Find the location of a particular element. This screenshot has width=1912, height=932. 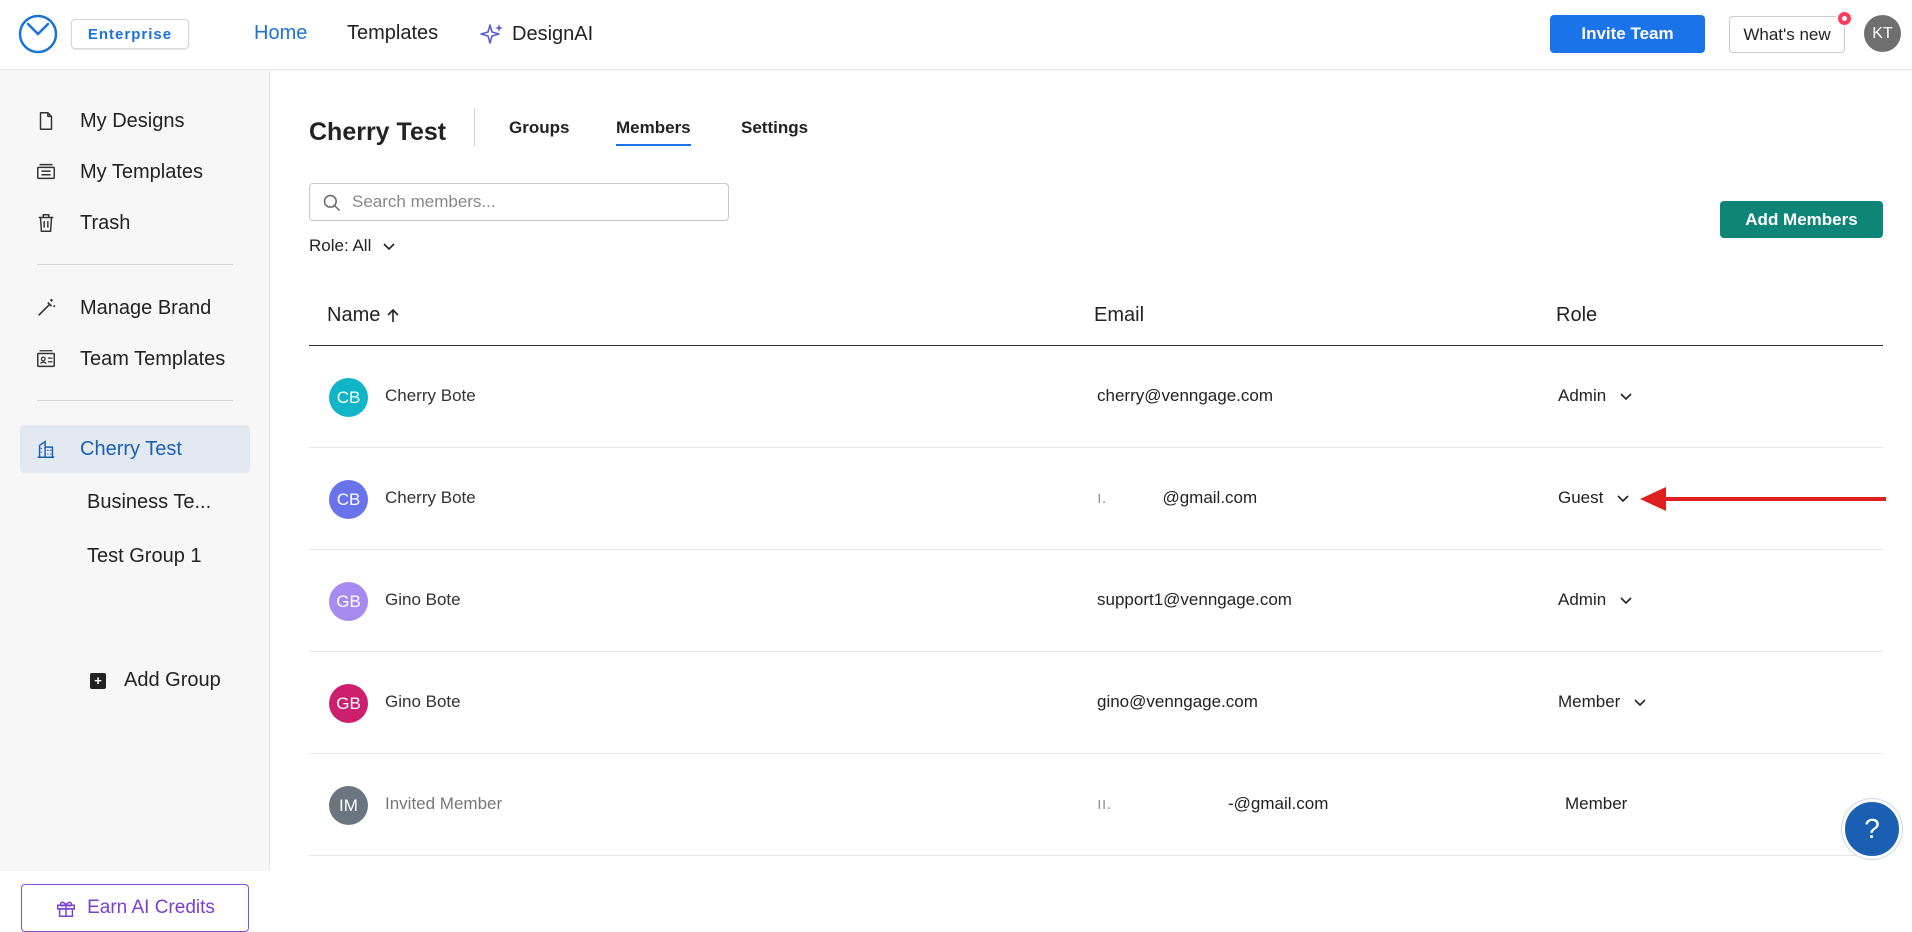

role-filter-label: Role: All is located at coordinates (340, 245).